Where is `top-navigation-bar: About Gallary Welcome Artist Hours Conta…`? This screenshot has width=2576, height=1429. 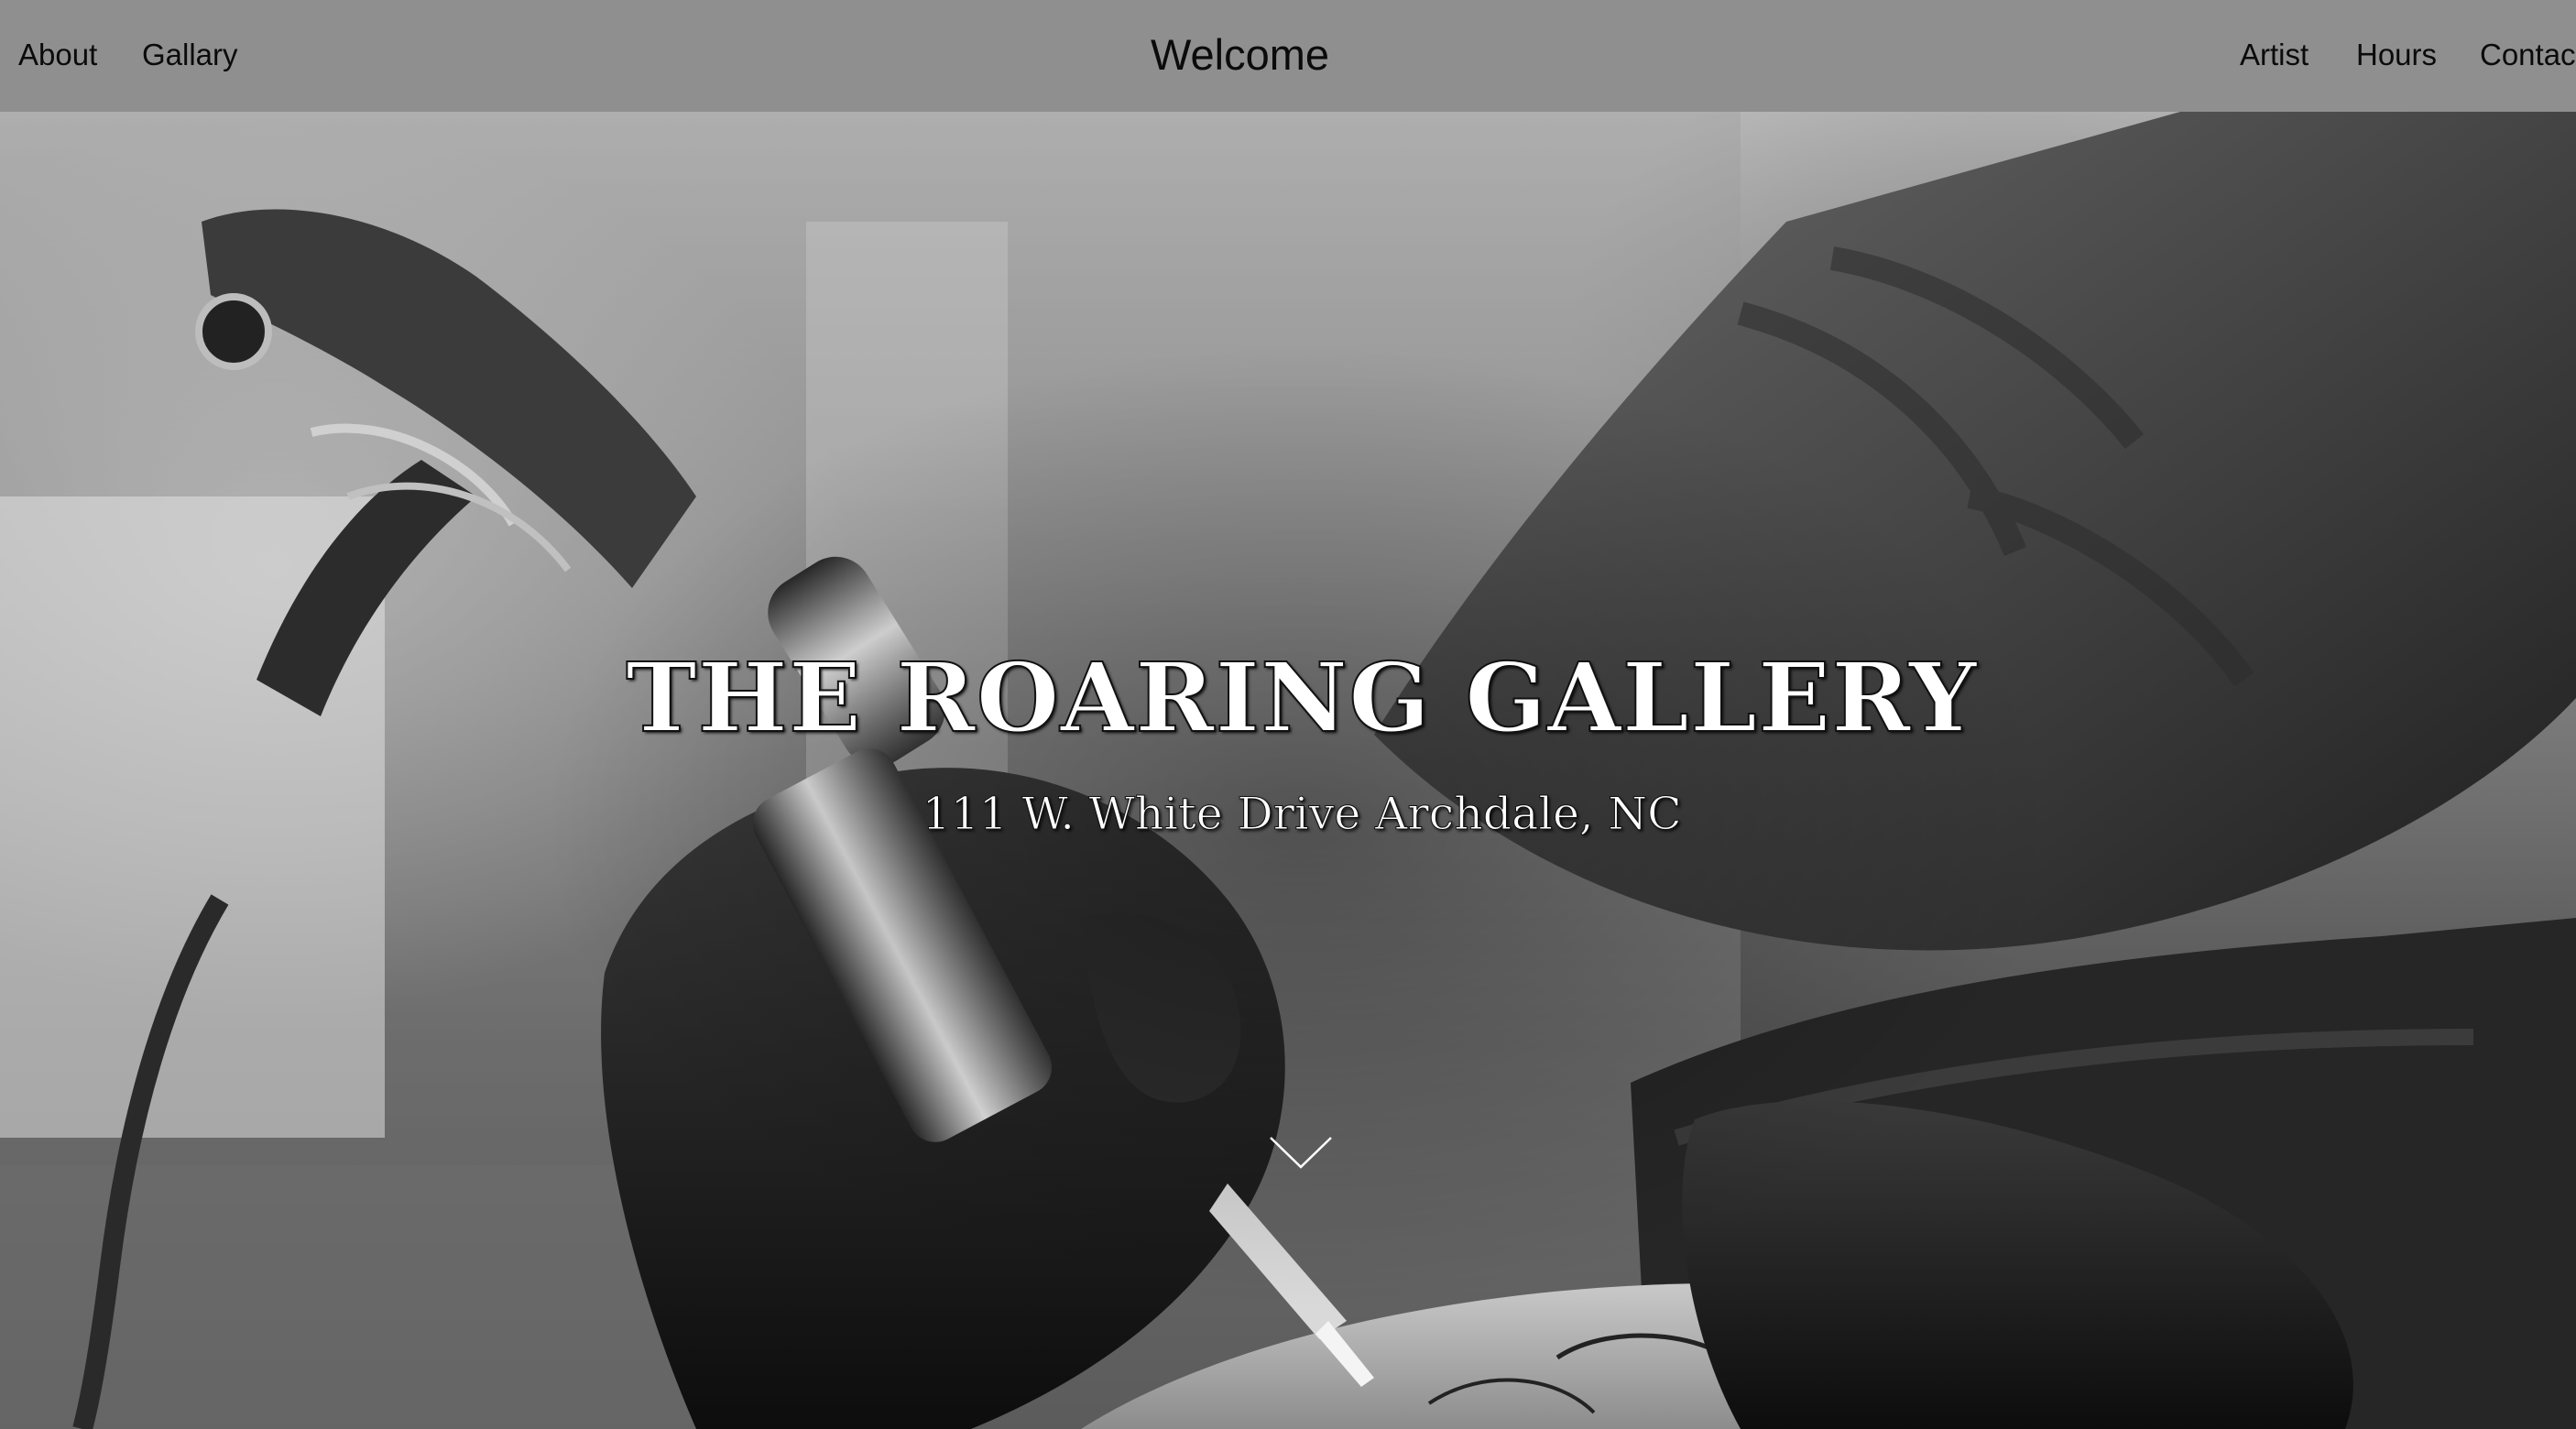
top-navigation-bar: About Gallary Welcome Artist Hours Conta… is located at coordinates (1288, 56).